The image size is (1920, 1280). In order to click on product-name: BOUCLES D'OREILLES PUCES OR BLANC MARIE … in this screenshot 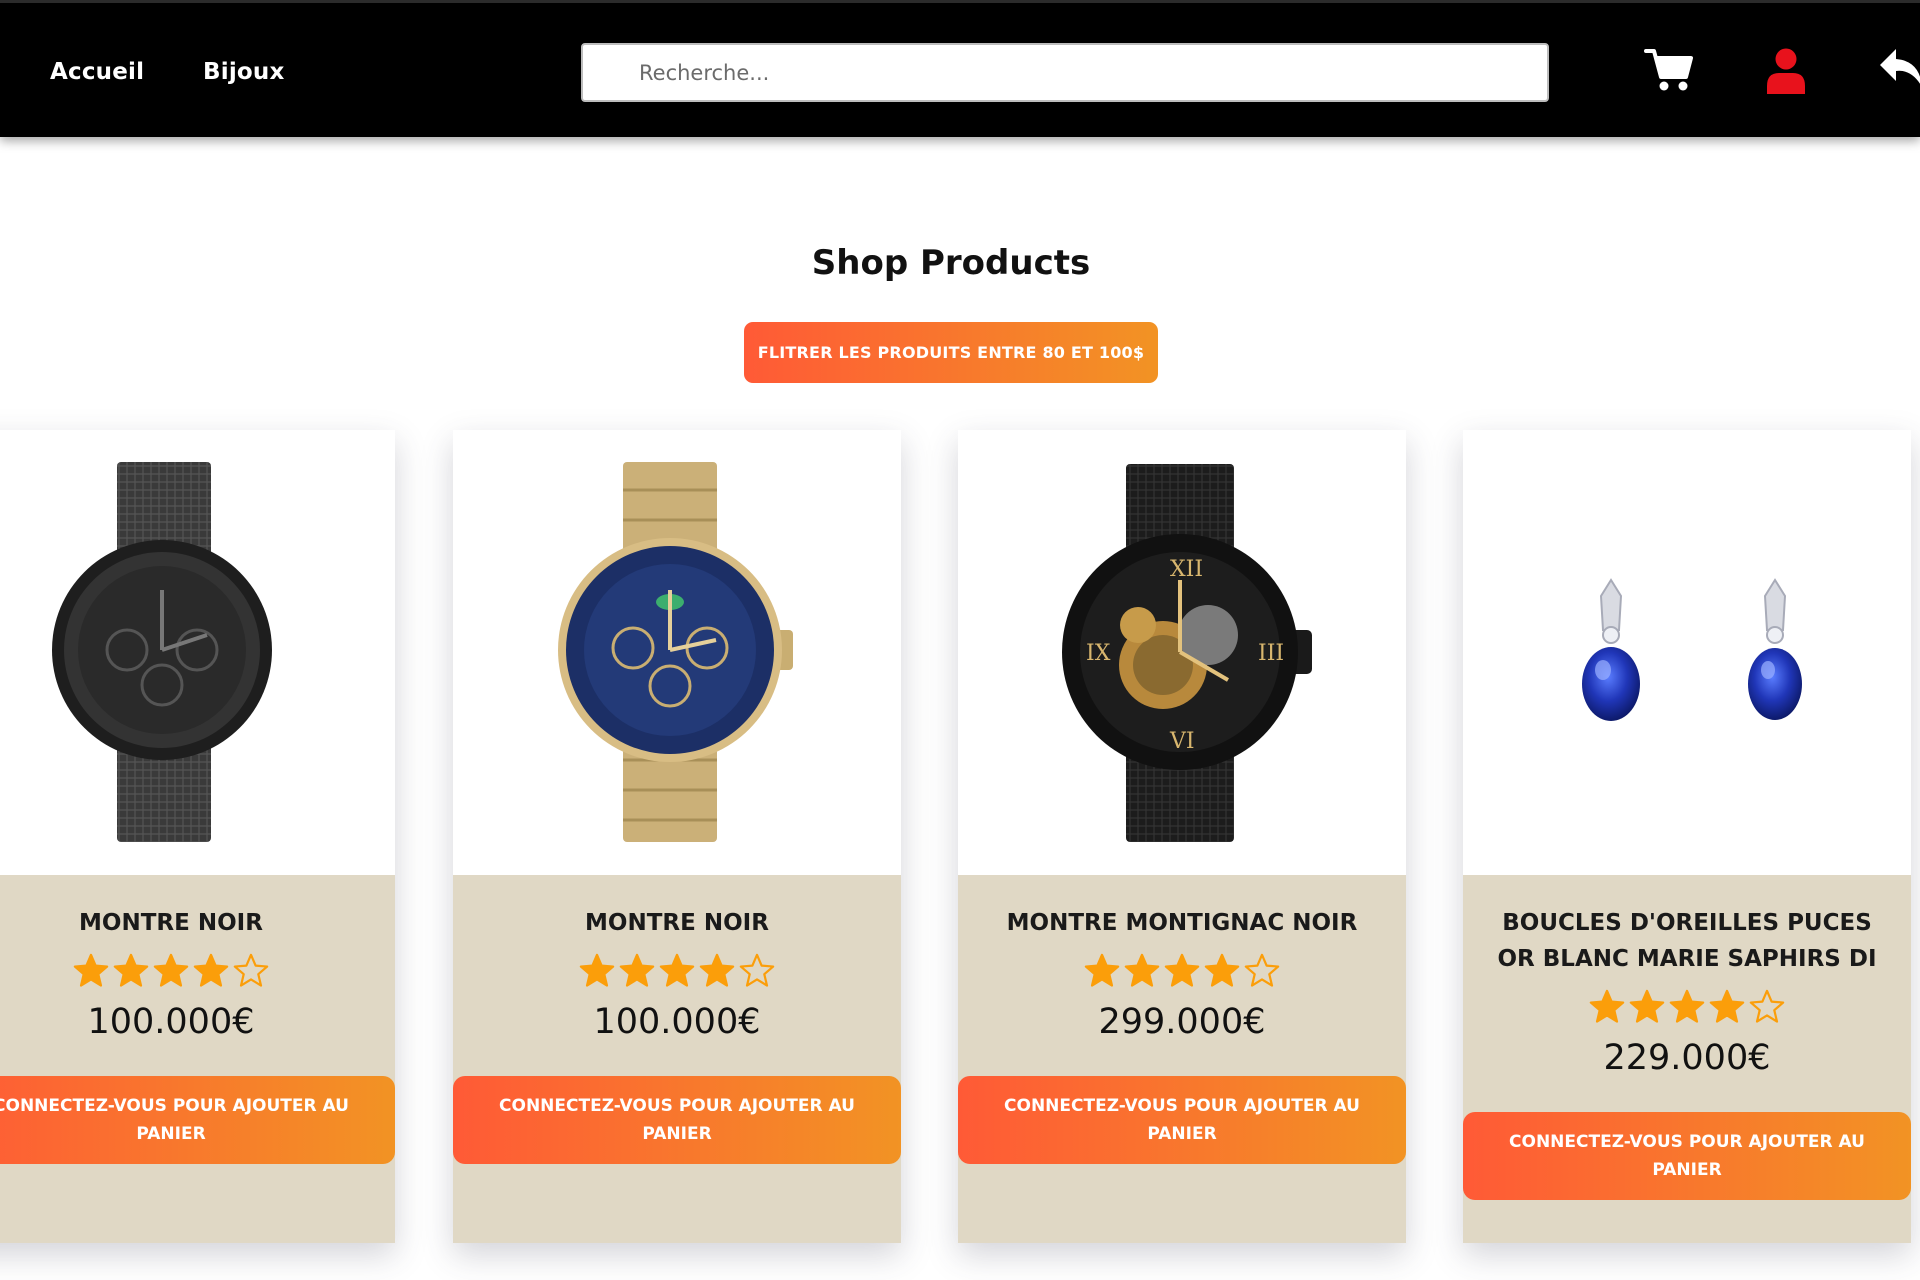, I will do `click(1687, 941)`.